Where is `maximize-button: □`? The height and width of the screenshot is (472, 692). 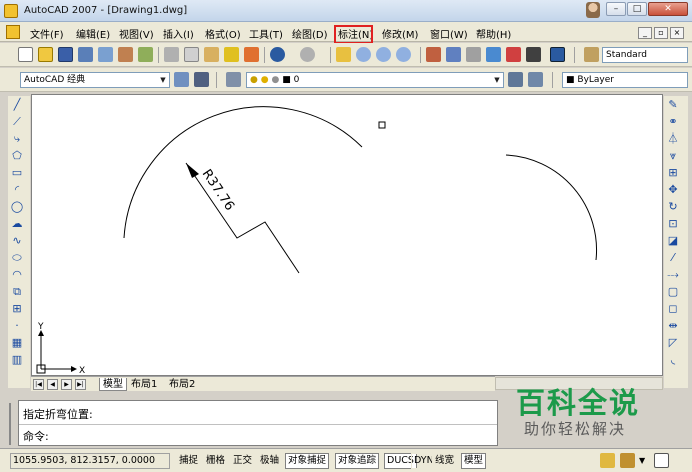
maximize-button: □ is located at coordinates (637, 9).